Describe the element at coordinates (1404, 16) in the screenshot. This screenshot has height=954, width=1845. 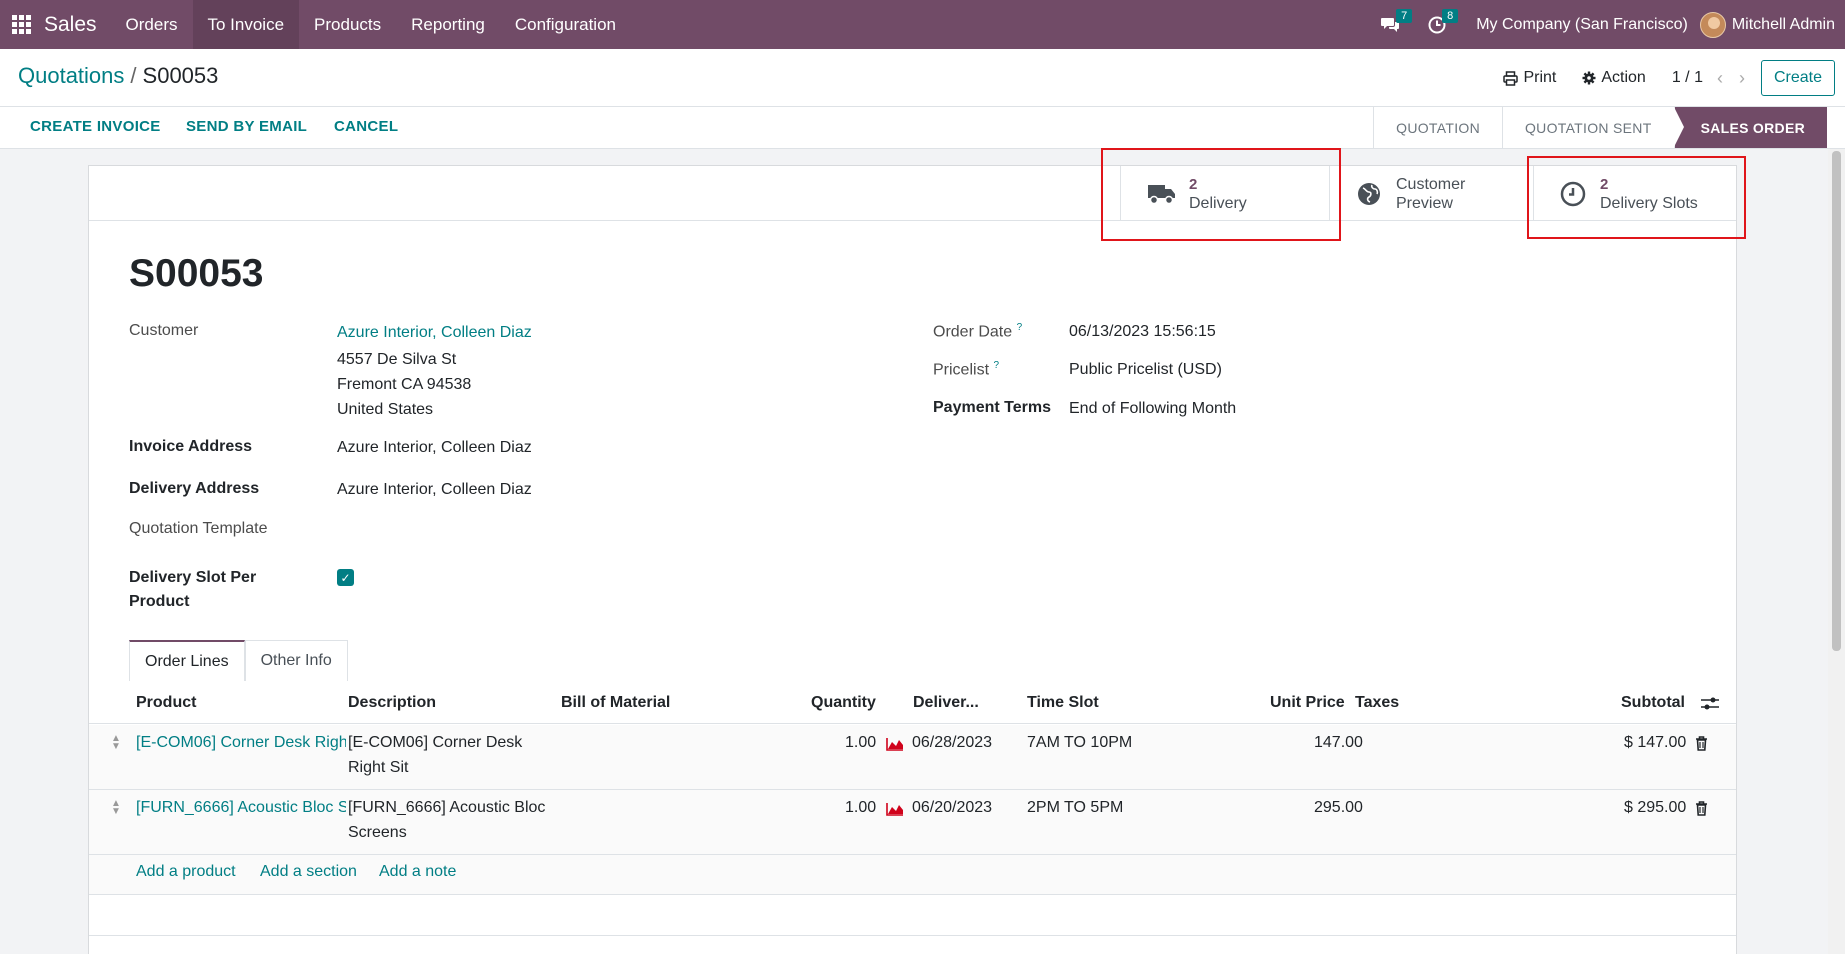
I see `messages-count-badge: 7` at that location.